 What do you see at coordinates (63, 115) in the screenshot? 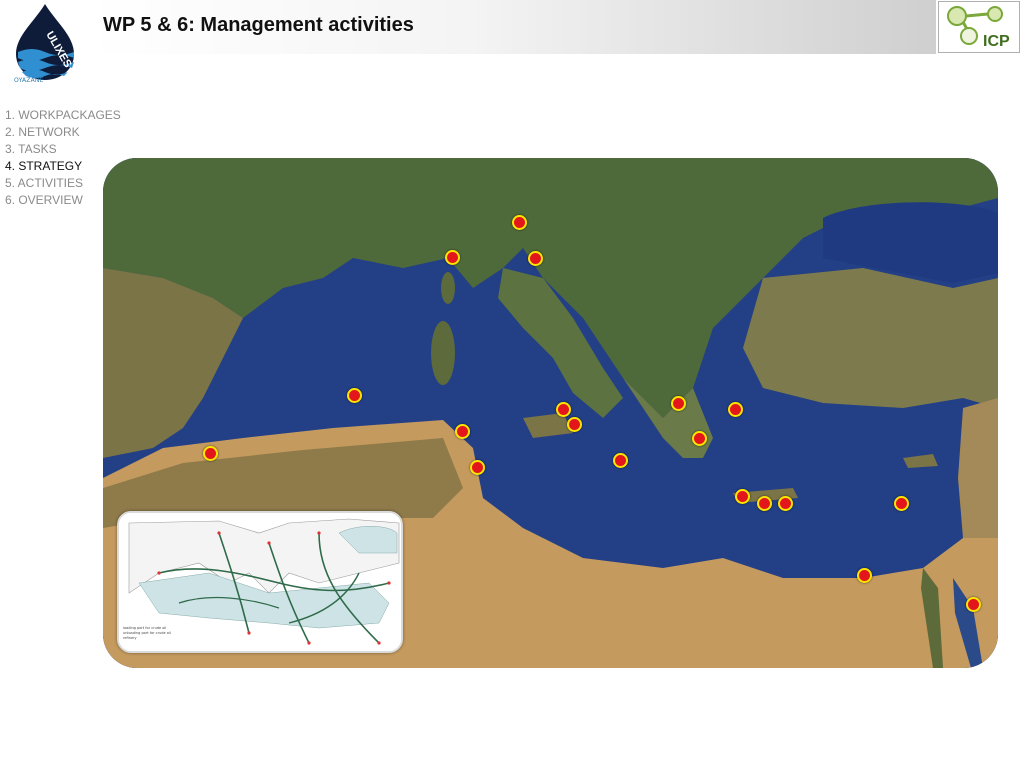
I see `nav-item-workpackages: 1. WORKPACKAGES` at bounding box center [63, 115].